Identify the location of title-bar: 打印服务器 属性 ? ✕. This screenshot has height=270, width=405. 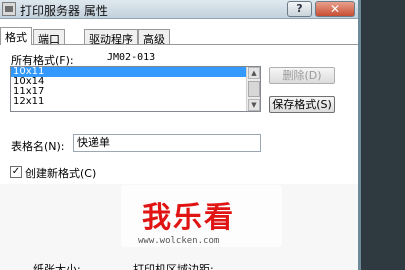
(179, 9).